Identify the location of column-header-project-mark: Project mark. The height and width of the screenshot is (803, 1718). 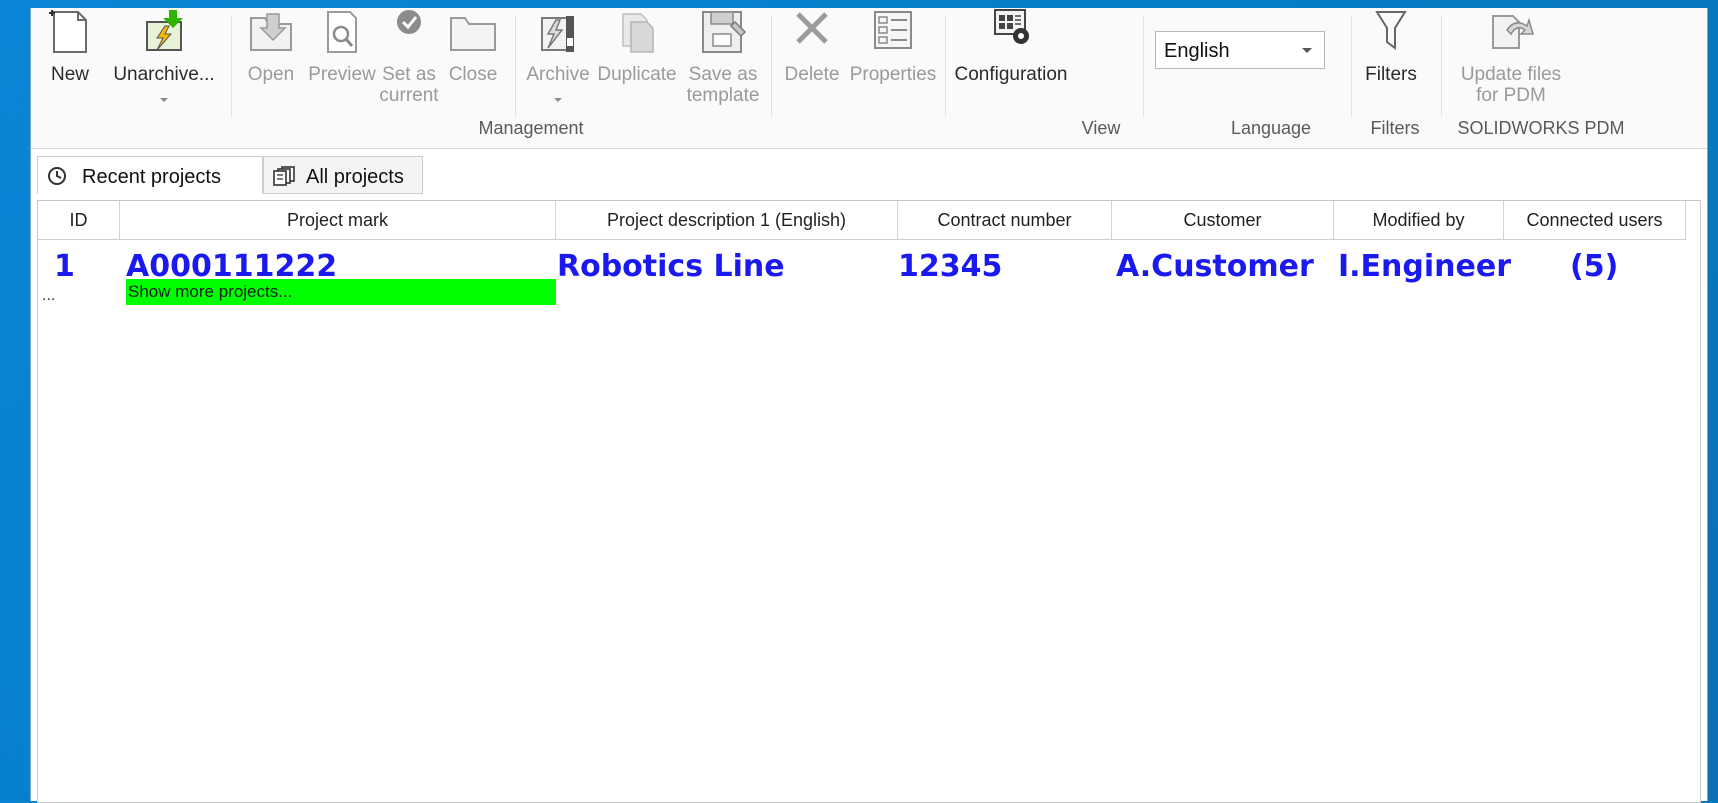
(338, 220).